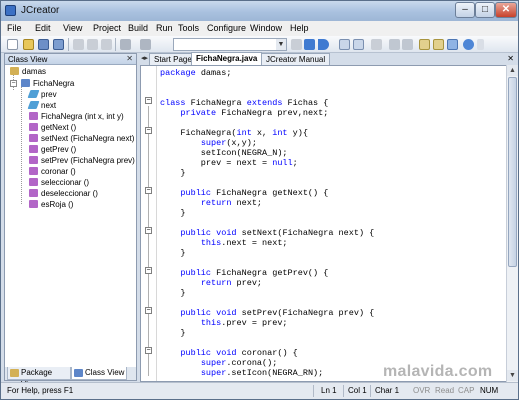 The width and height of the screenshot is (519, 400). I want to click on minimize-button: –, so click(465, 10).